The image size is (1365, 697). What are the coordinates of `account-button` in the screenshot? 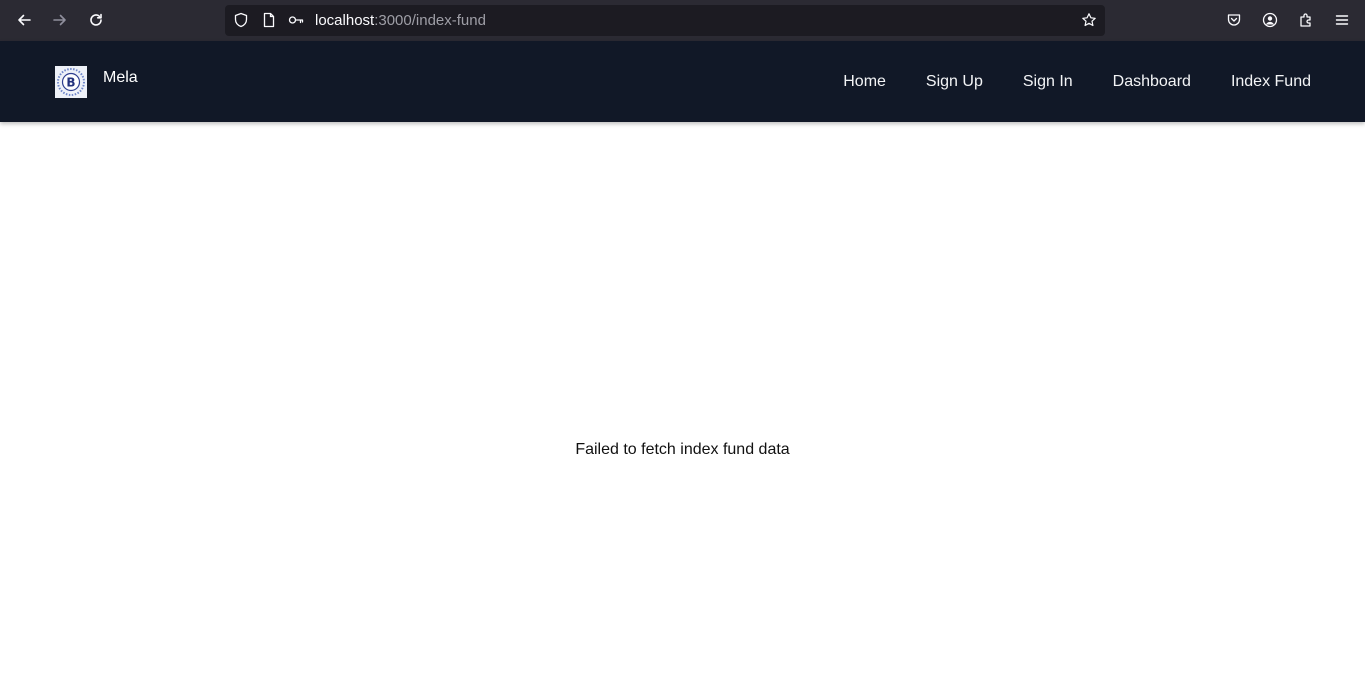 It's located at (1270, 20).